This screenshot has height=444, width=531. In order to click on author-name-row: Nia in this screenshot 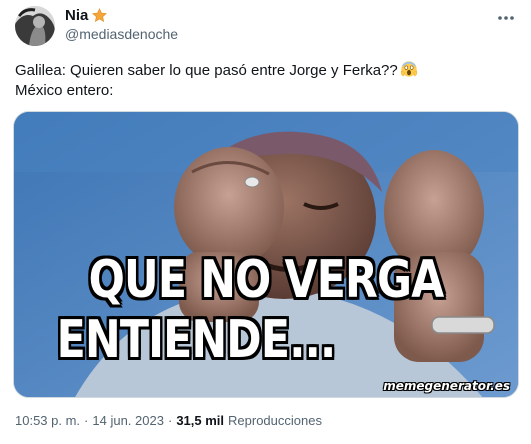, I will do `click(86, 15)`.